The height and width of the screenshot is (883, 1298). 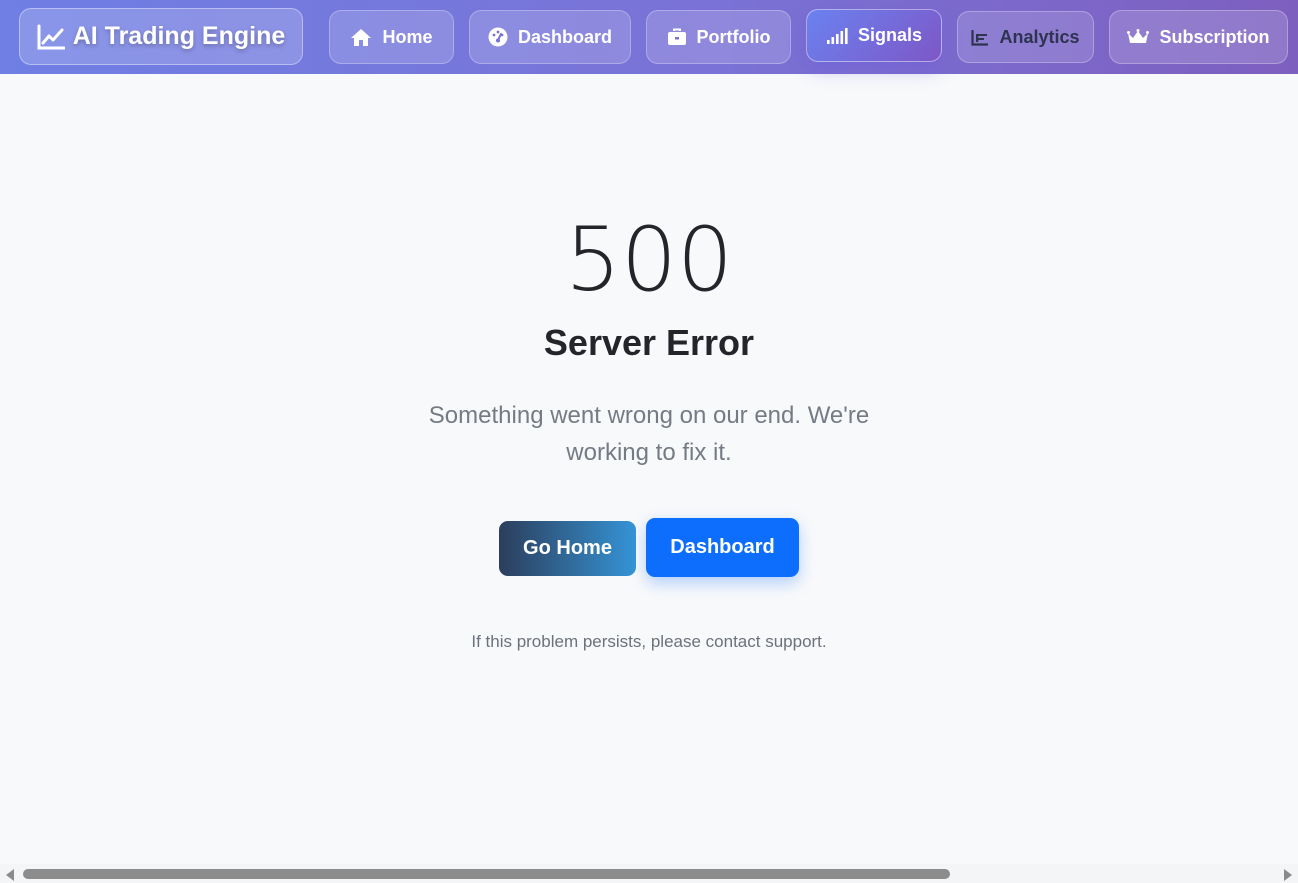 I want to click on nav-item-subscription: Subscription, so click(x=1198, y=37).